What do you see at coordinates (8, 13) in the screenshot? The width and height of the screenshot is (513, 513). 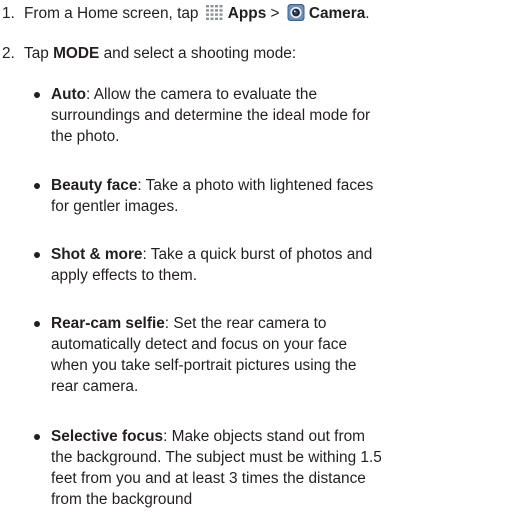 I see `step-number: 1.` at bounding box center [8, 13].